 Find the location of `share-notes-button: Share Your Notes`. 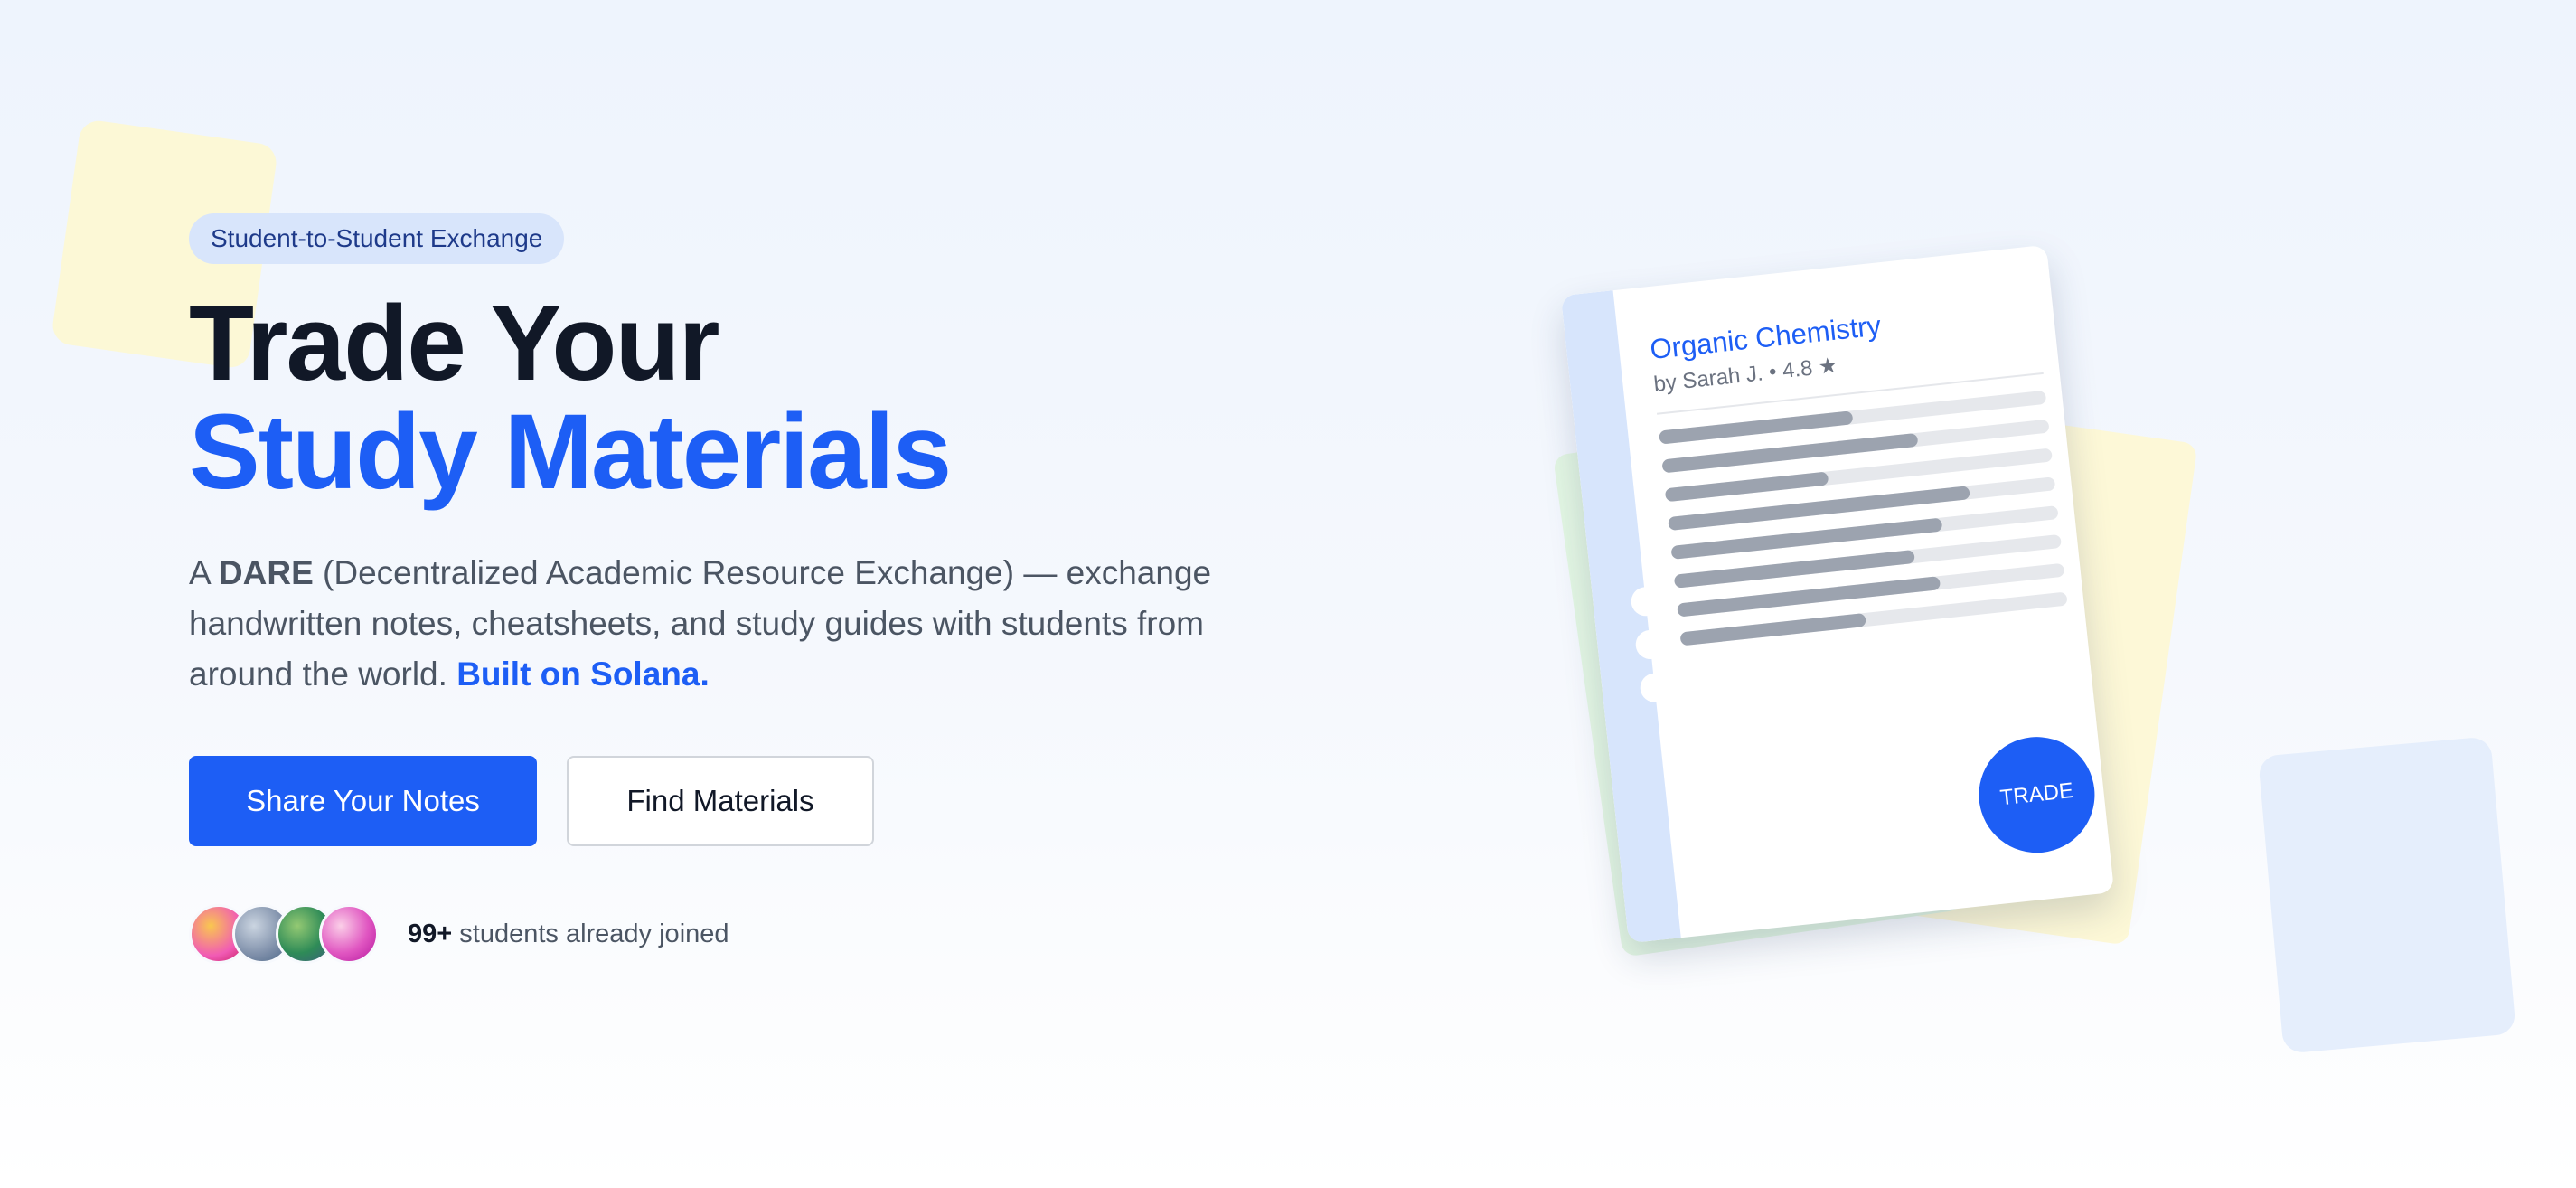

share-notes-button: Share Your Notes is located at coordinates (363, 801).